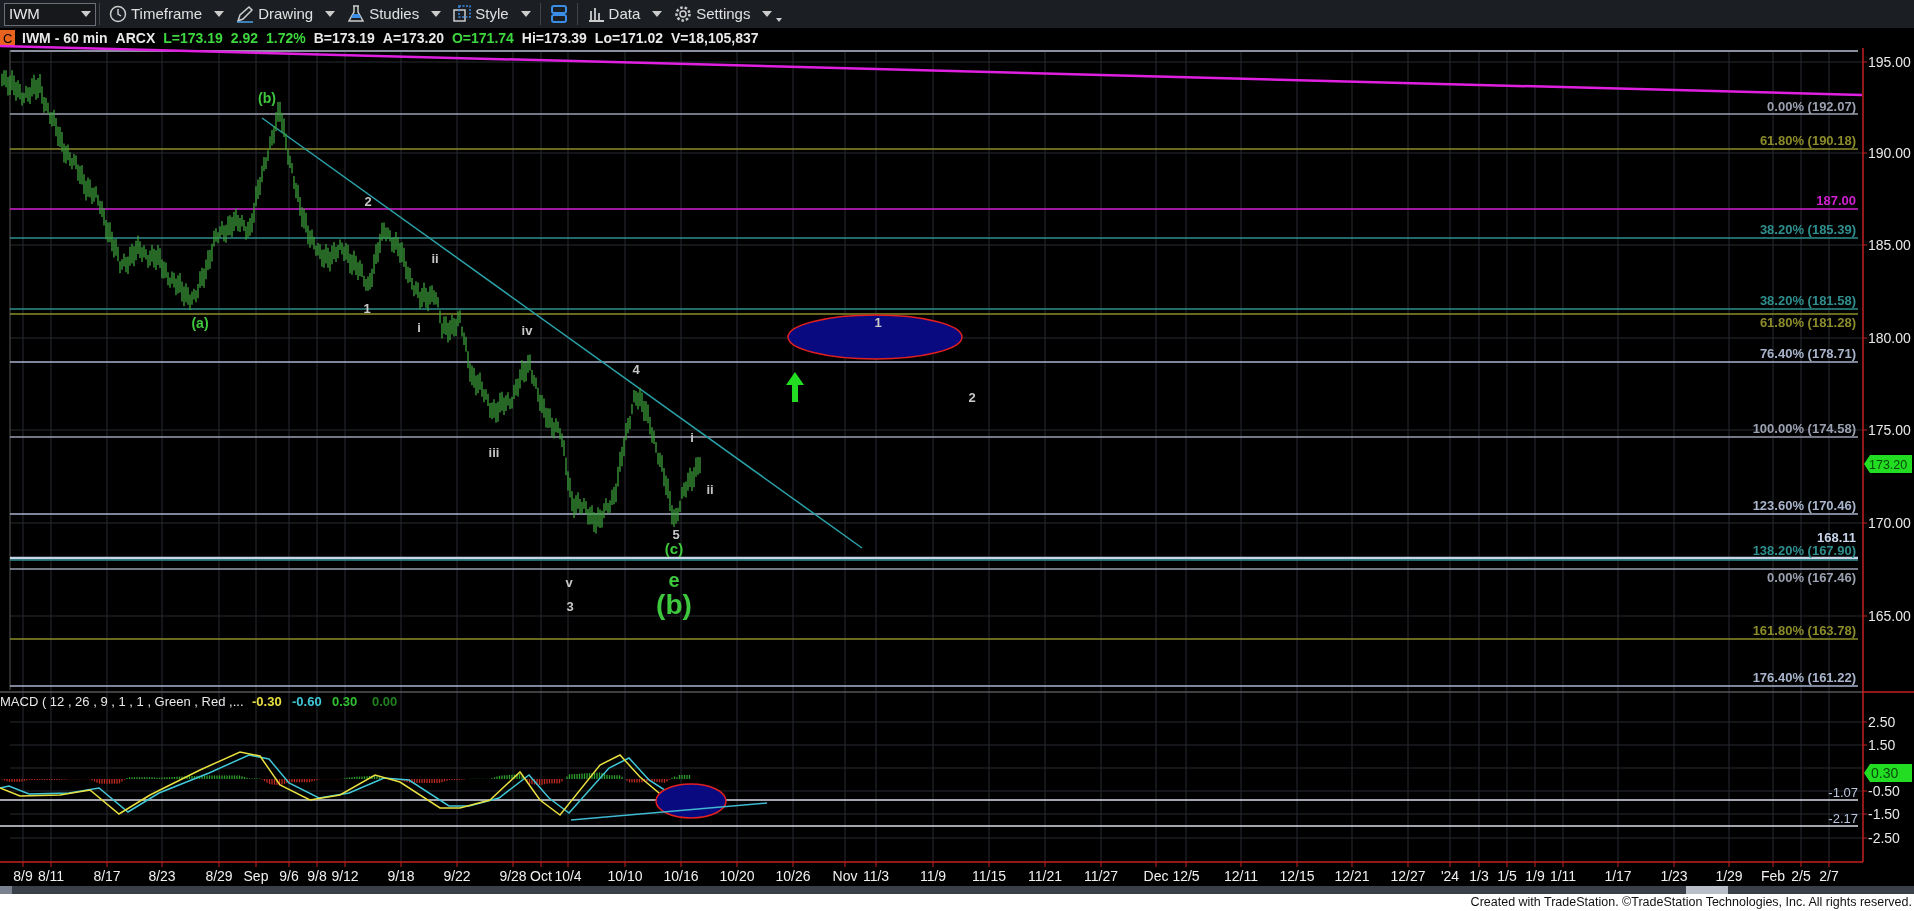  Describe the element at coordinates (558, 14) in the screenshot. I see `layout-icon` at that location.